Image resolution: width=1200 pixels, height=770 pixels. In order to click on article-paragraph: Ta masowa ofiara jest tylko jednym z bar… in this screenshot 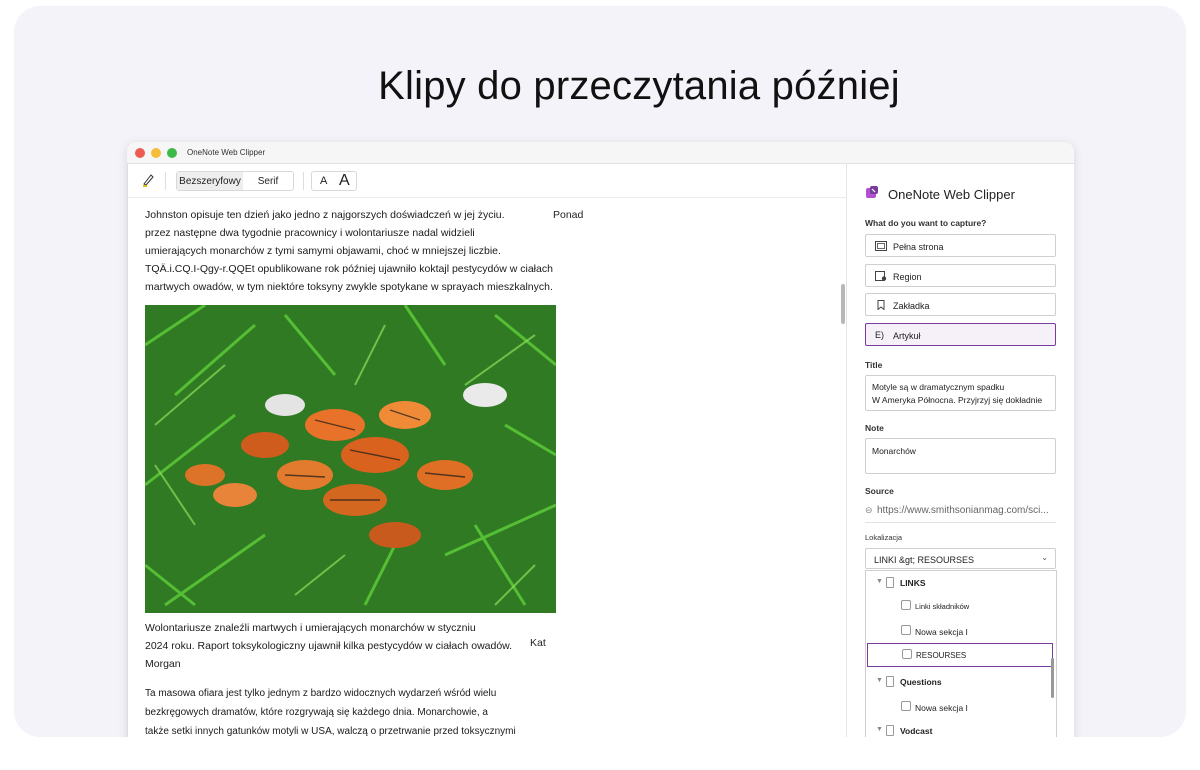, I will do `click(335, 710)`.